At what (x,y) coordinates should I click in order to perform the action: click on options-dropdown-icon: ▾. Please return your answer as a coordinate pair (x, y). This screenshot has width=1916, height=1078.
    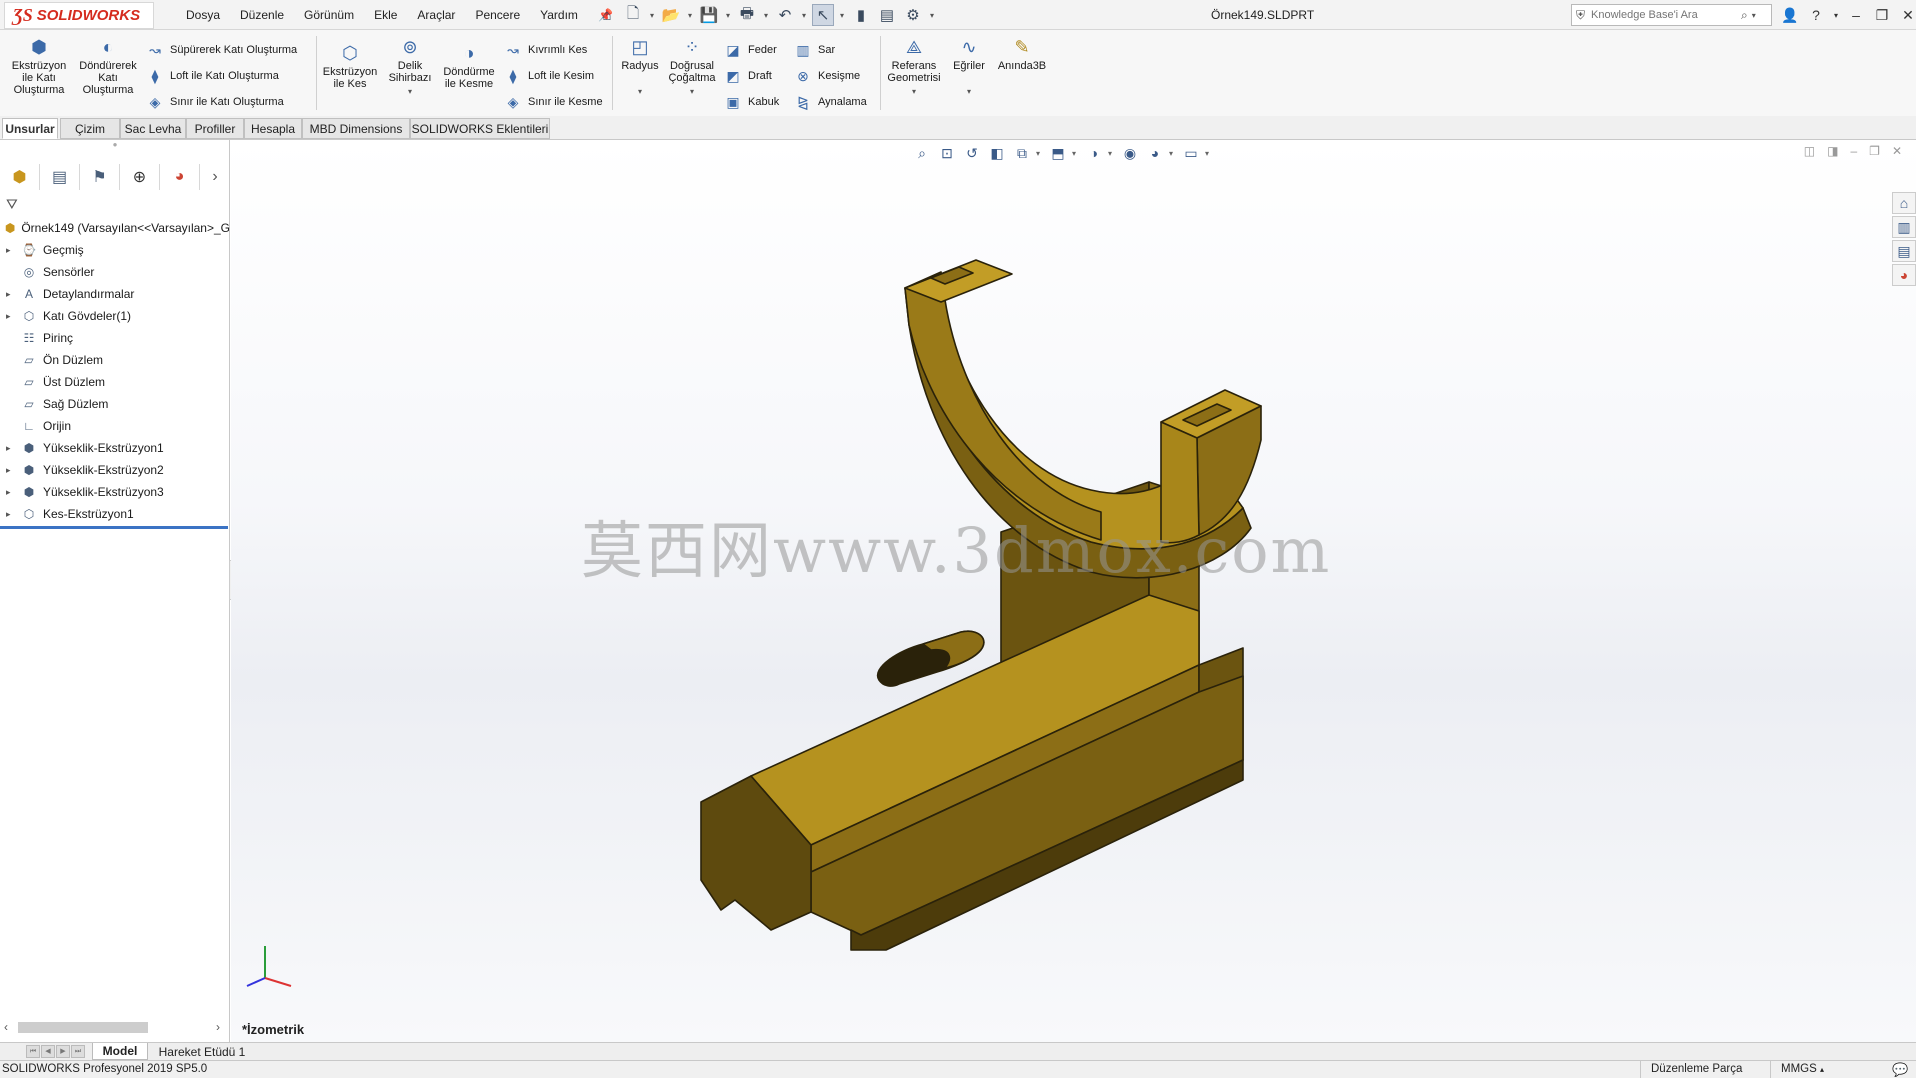
    Looking at the image, I should click on (932, 15).